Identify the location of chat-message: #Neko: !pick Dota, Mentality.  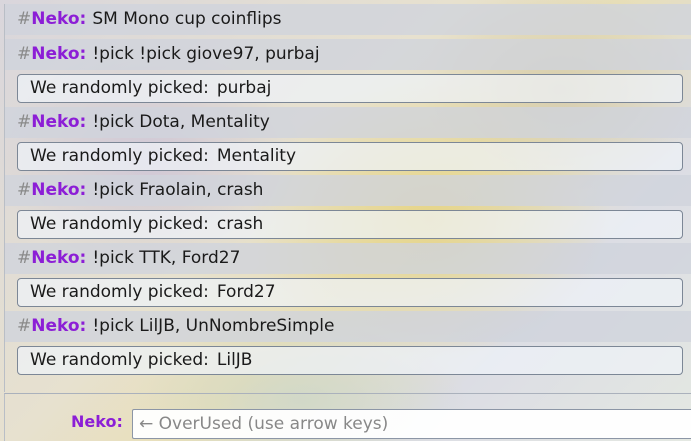
(348, 122).